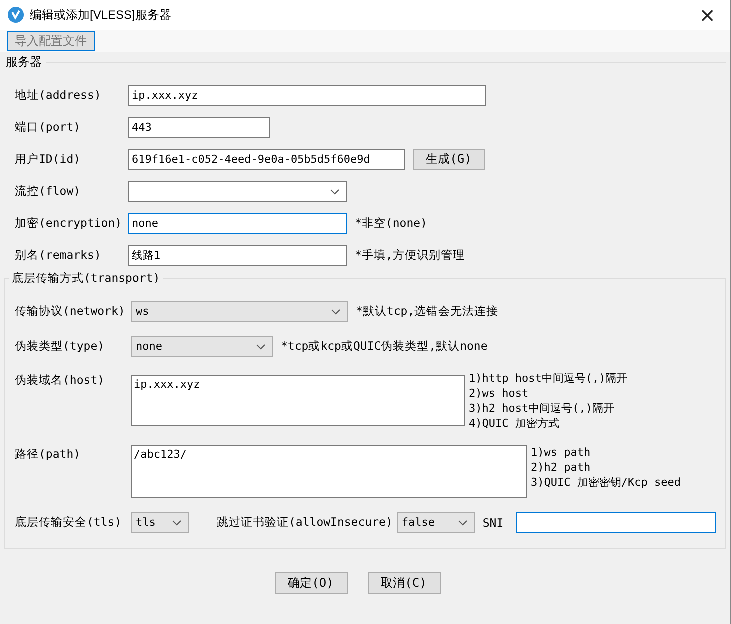 This screenshot has width=731, height=624. What do you see at coordinates (561, 467) in the screenshot?
I see `hint-text: 2)h2 path` at bounding box center [561, 467].